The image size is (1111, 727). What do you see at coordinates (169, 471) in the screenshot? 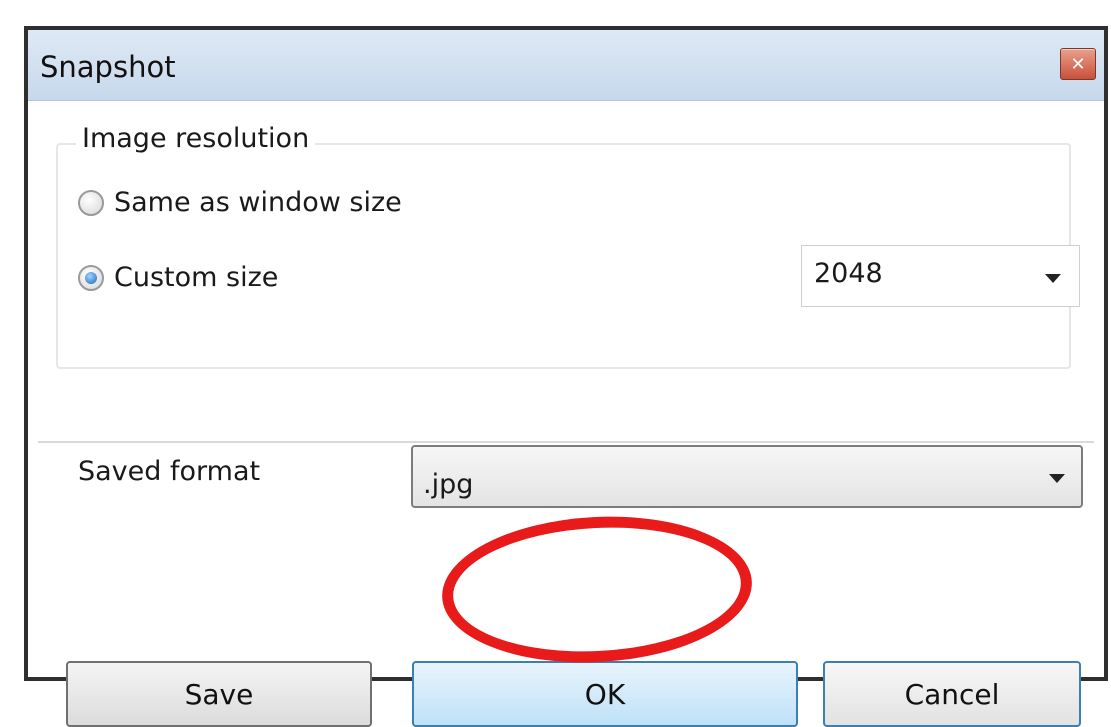
I see `saved-format-label: Saved format` at bounding box center [169, 471].